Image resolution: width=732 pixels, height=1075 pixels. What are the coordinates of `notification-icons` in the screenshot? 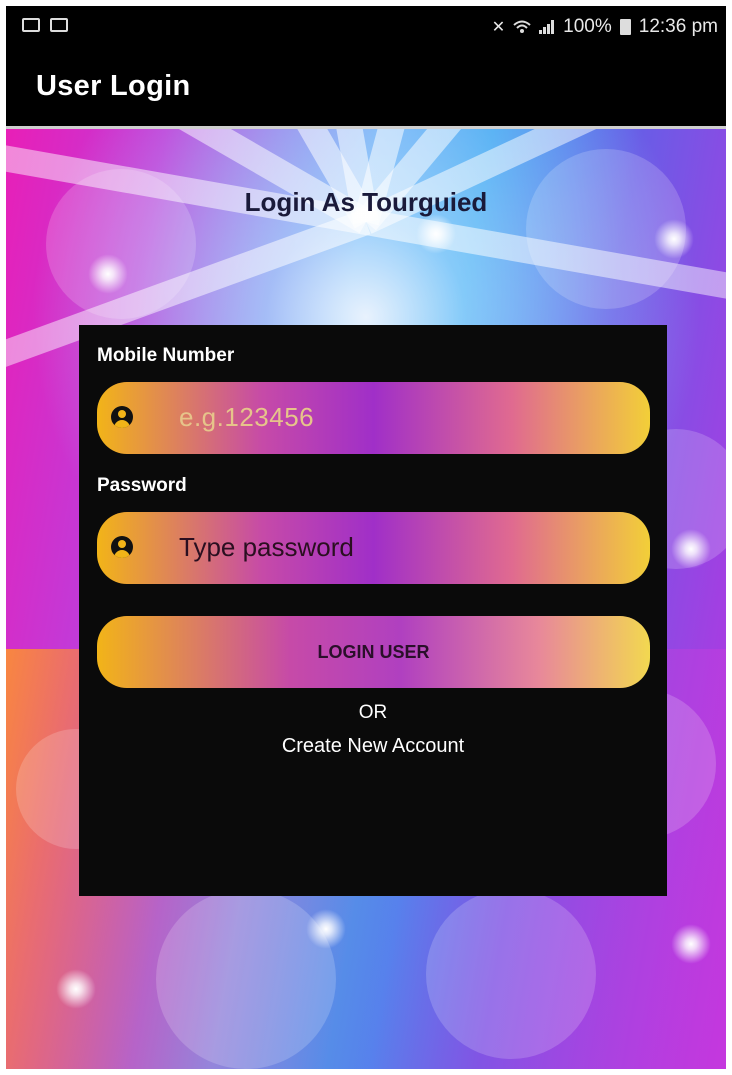 It's located at (45, 25).